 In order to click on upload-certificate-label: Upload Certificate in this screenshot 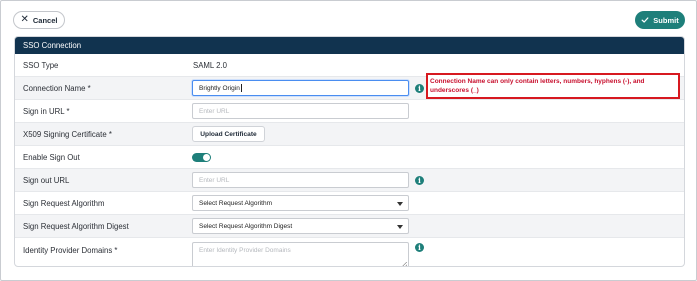, I will do `click(228, 134)`.